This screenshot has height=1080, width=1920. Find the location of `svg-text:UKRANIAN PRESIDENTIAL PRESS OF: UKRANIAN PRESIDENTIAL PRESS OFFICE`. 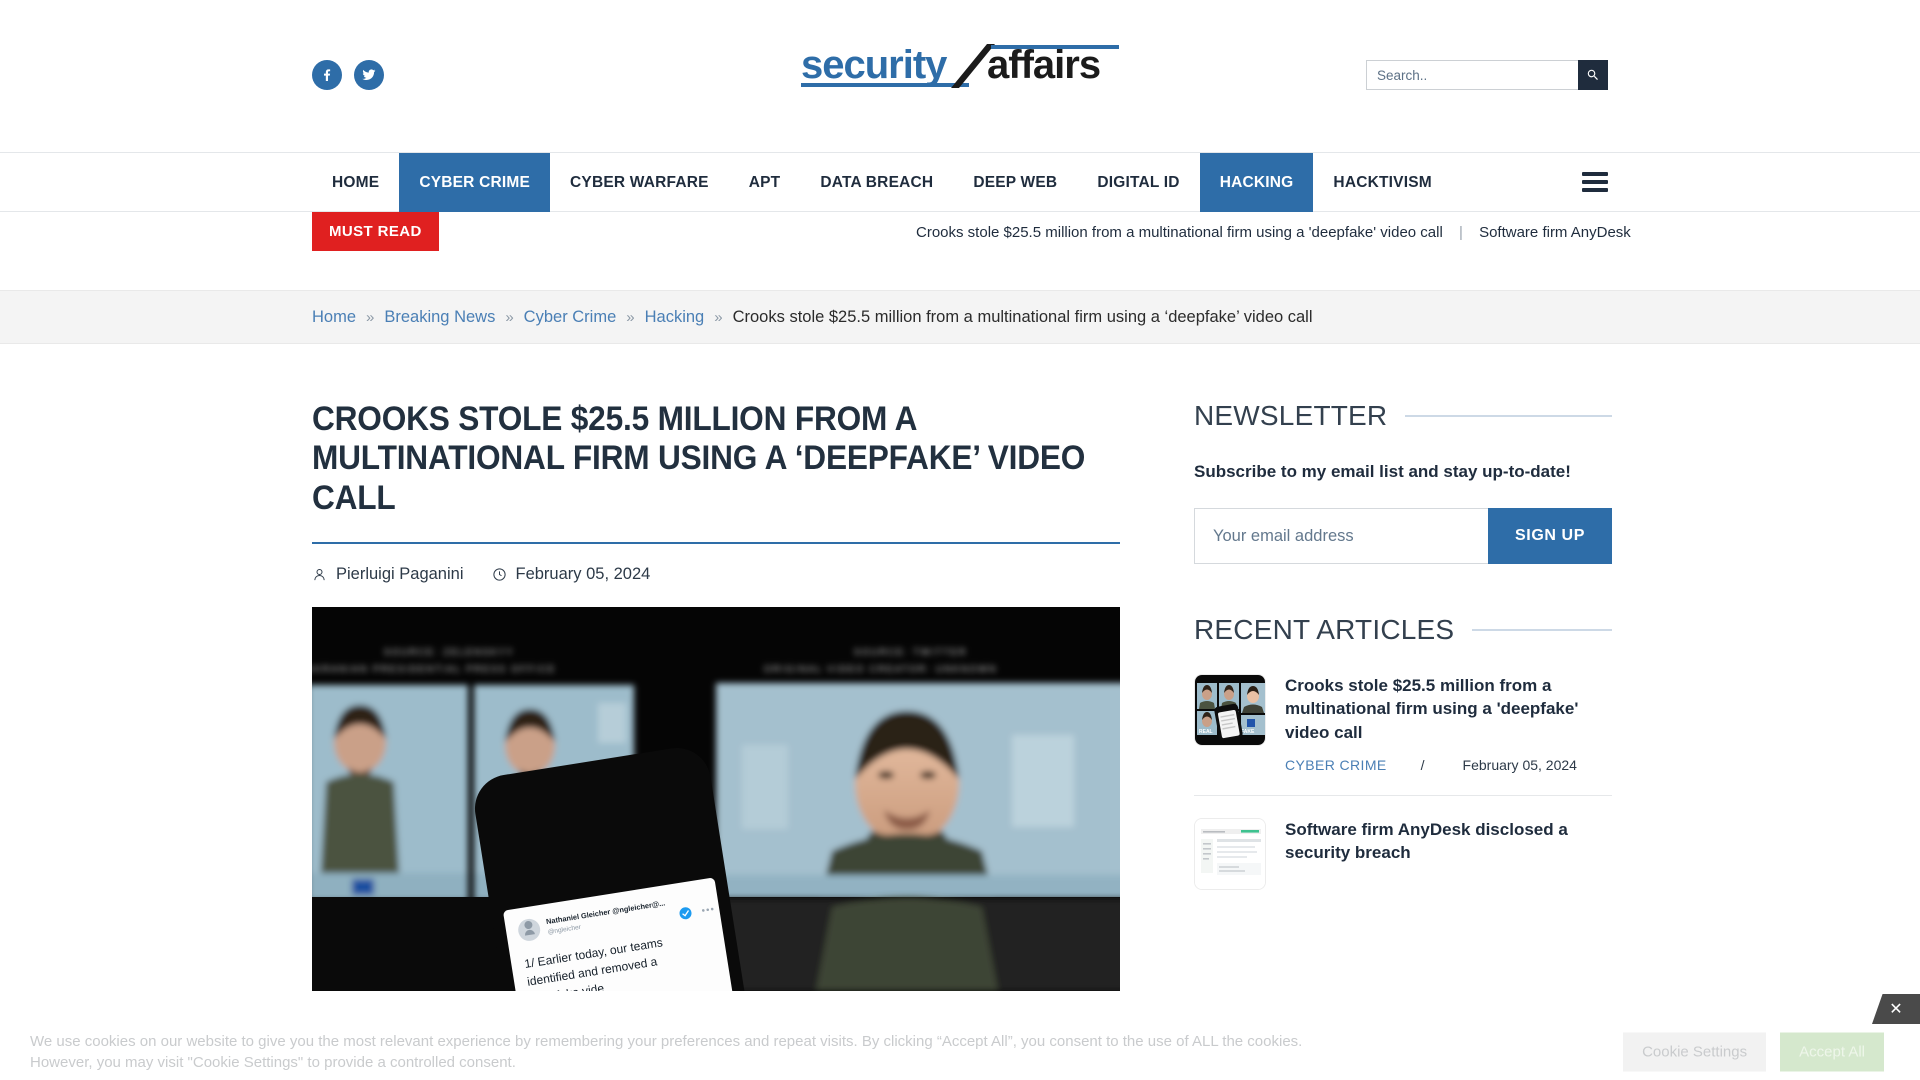

svg-text:UKRANIAN PRESIDENTIAL PRESS OF: UKRANIAN PRESIDENTIAL PRESS OFFICE is located at coordinates (434, 669).